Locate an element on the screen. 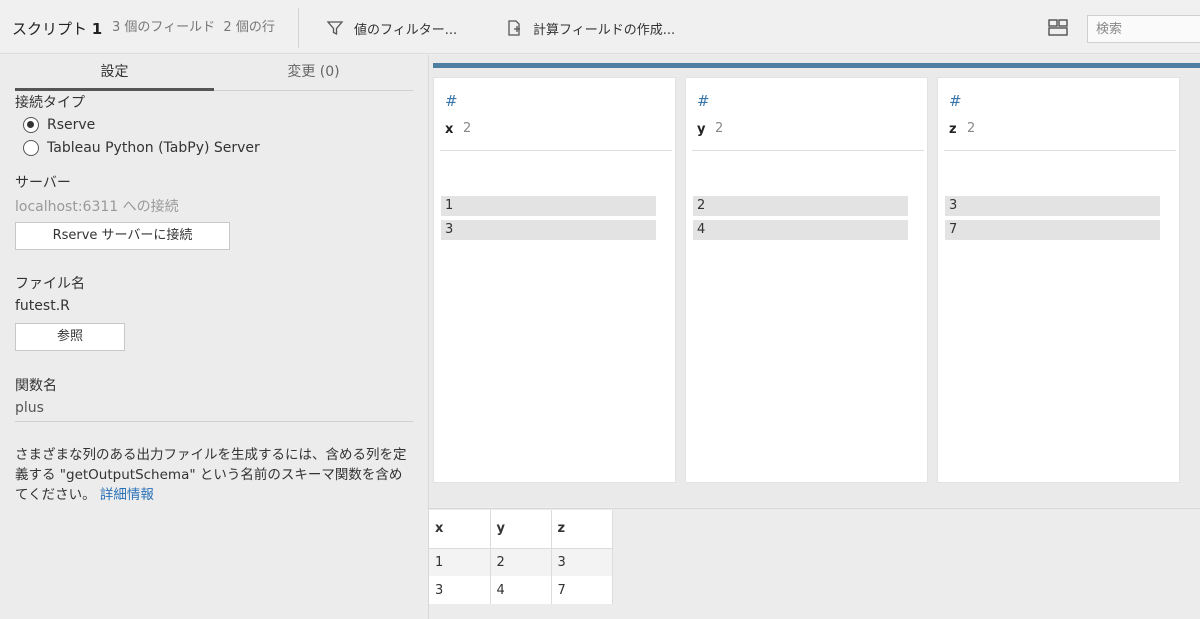 This screenshot has width=1200, height=619. value-bar: 2 is located at coordinates (800, 206).